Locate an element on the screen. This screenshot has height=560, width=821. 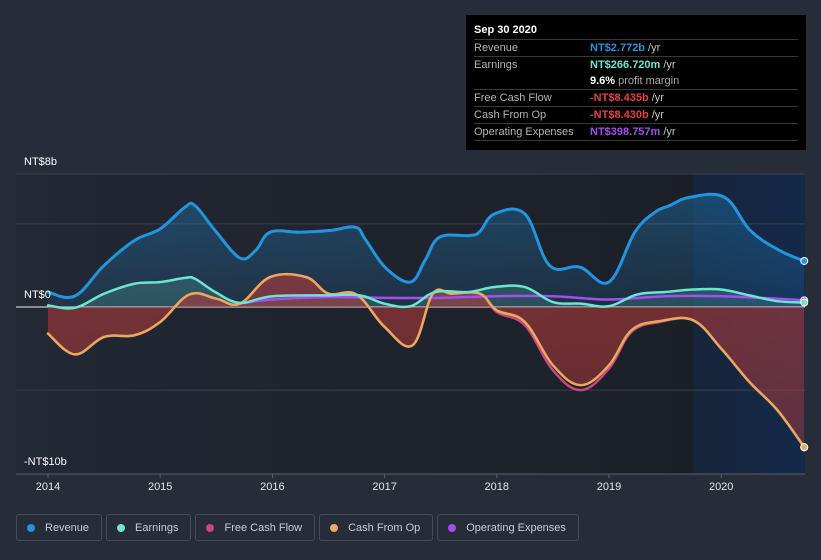
tooltip-row-cash-from-op: Cash From Op -NT$8.430b/yr is located at coordinates (636, 115).